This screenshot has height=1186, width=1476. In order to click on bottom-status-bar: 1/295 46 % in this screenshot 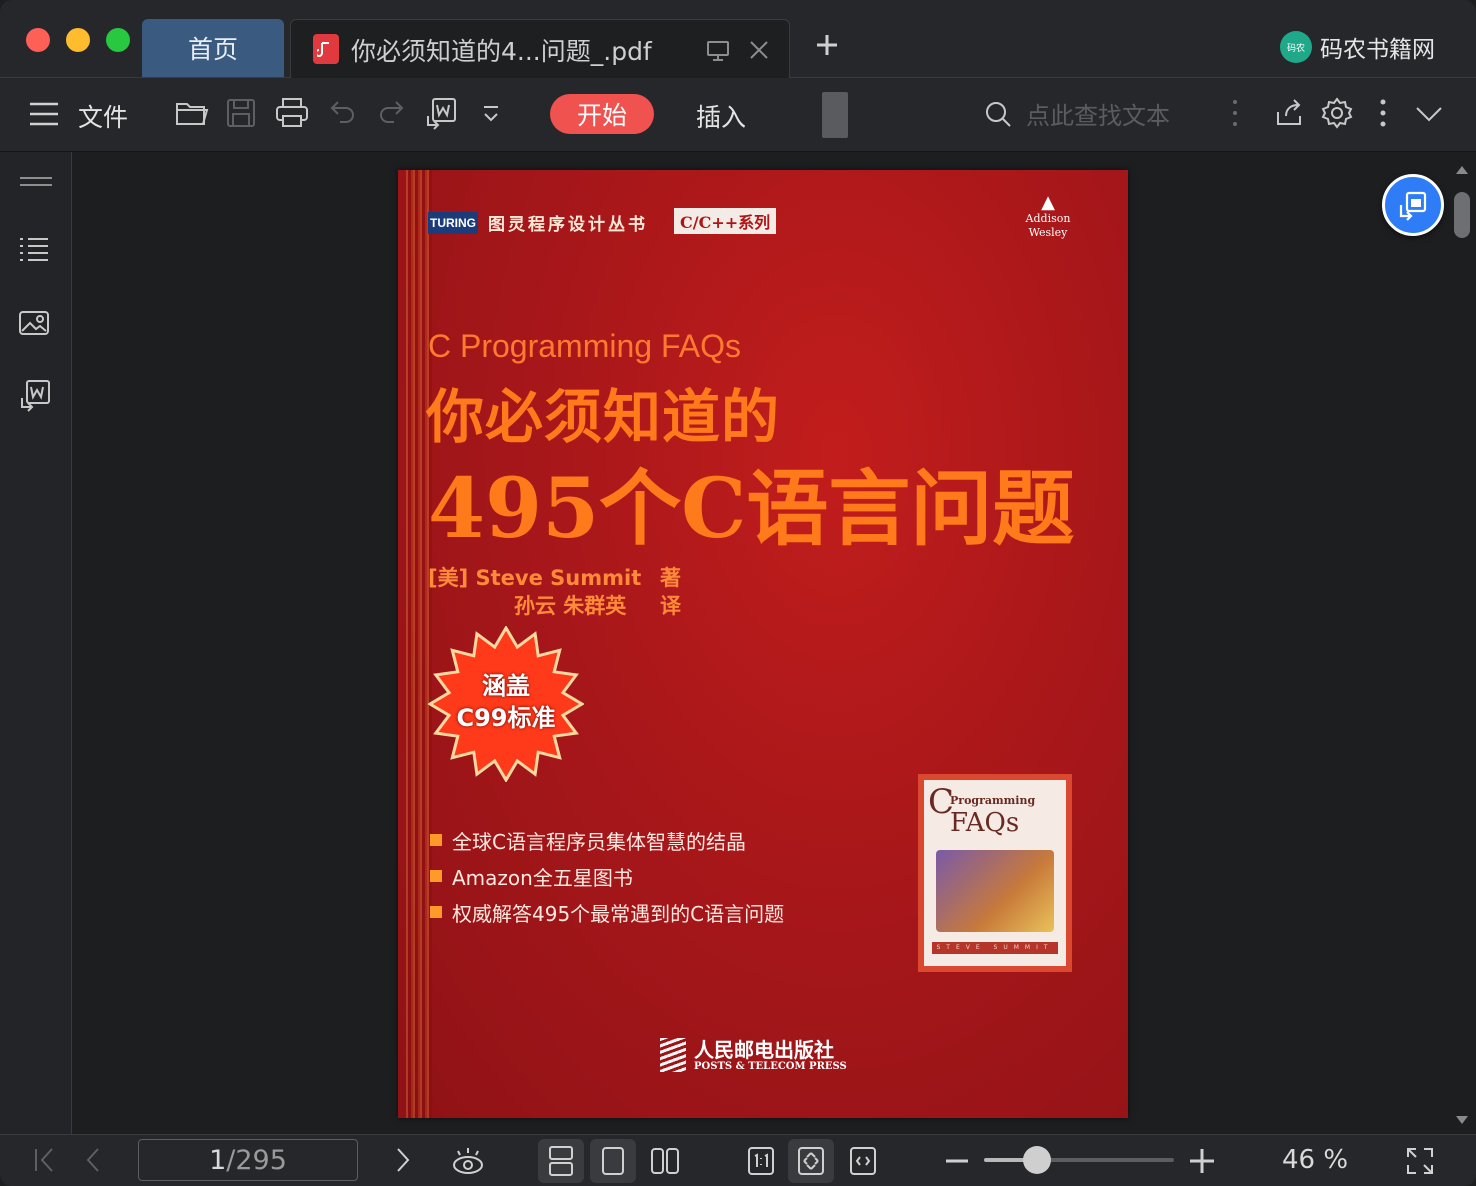, I will do `click(738, 1160)`.